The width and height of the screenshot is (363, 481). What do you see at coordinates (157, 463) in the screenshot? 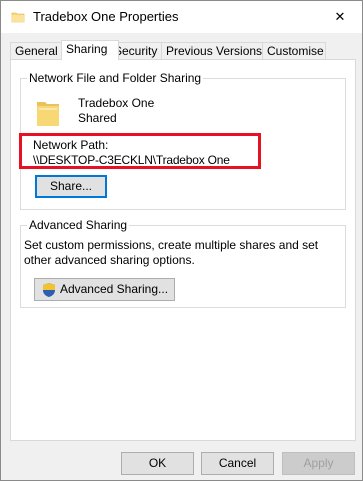
I see `ok-button: OK` at bounding box center [157, 463].